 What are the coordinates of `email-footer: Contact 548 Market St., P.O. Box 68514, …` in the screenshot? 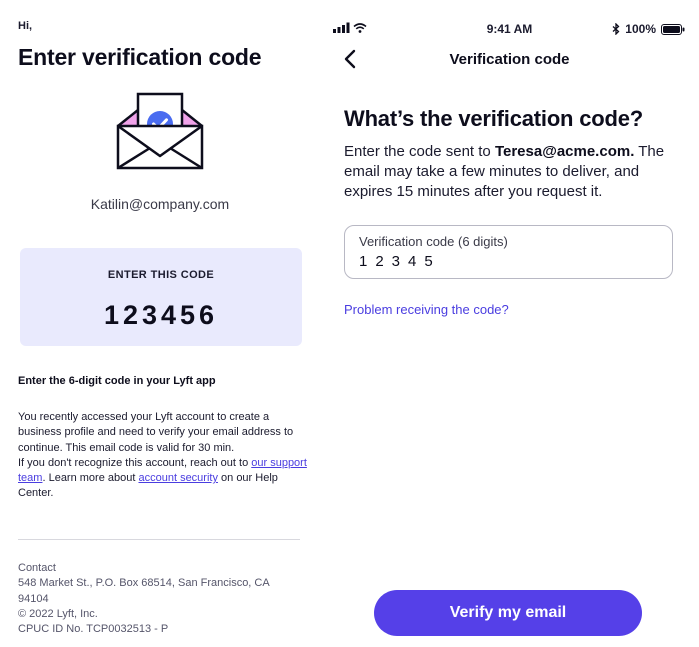 It's located at (163, 599).